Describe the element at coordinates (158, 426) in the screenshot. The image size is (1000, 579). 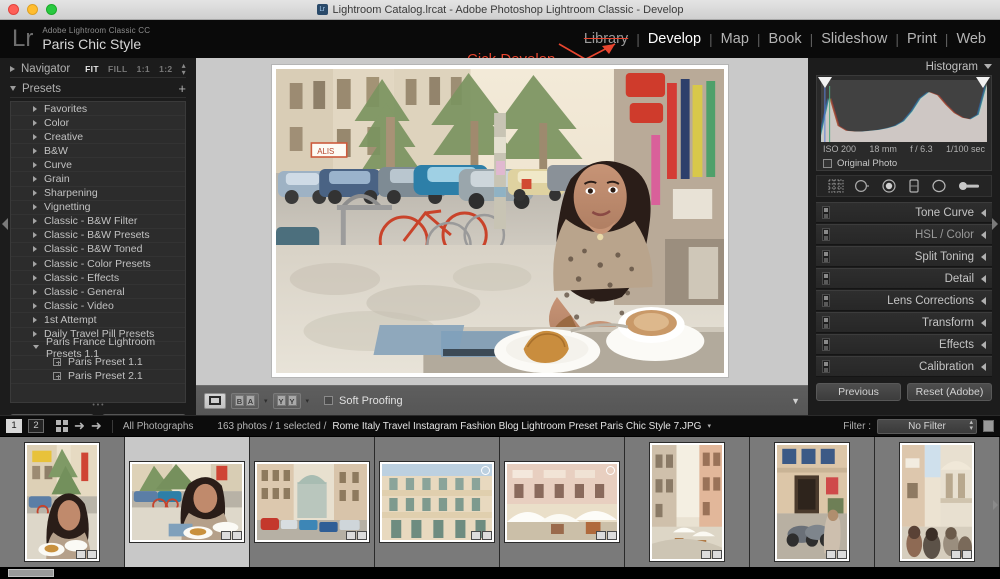
I see `filmstrip-source-label: All Photographs` at that location.